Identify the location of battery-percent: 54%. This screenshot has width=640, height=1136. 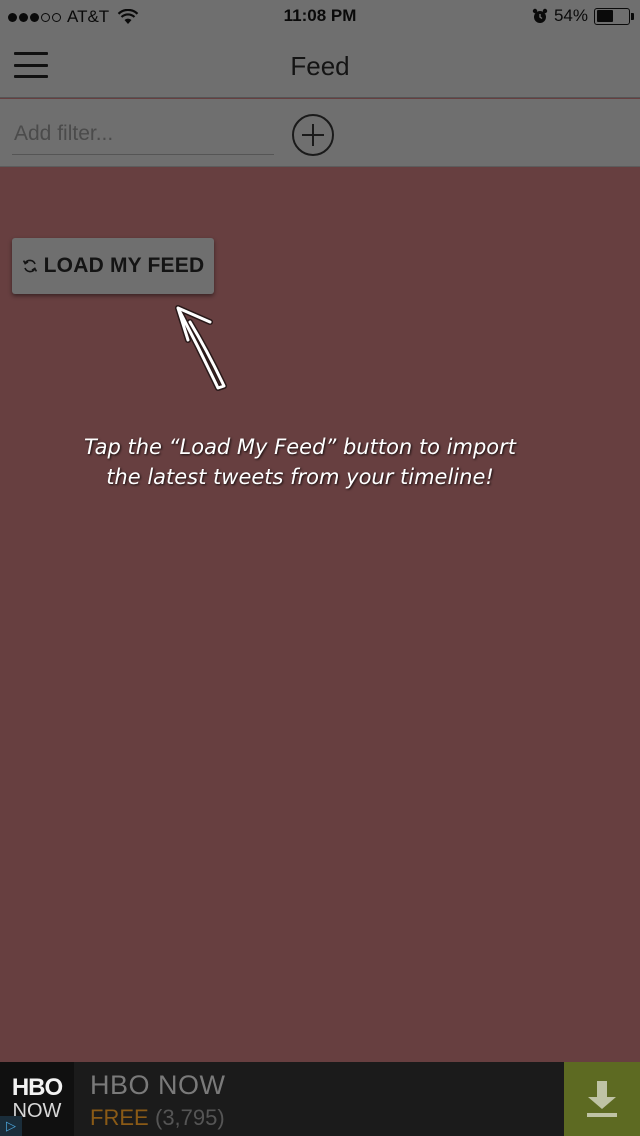
(570, 15).